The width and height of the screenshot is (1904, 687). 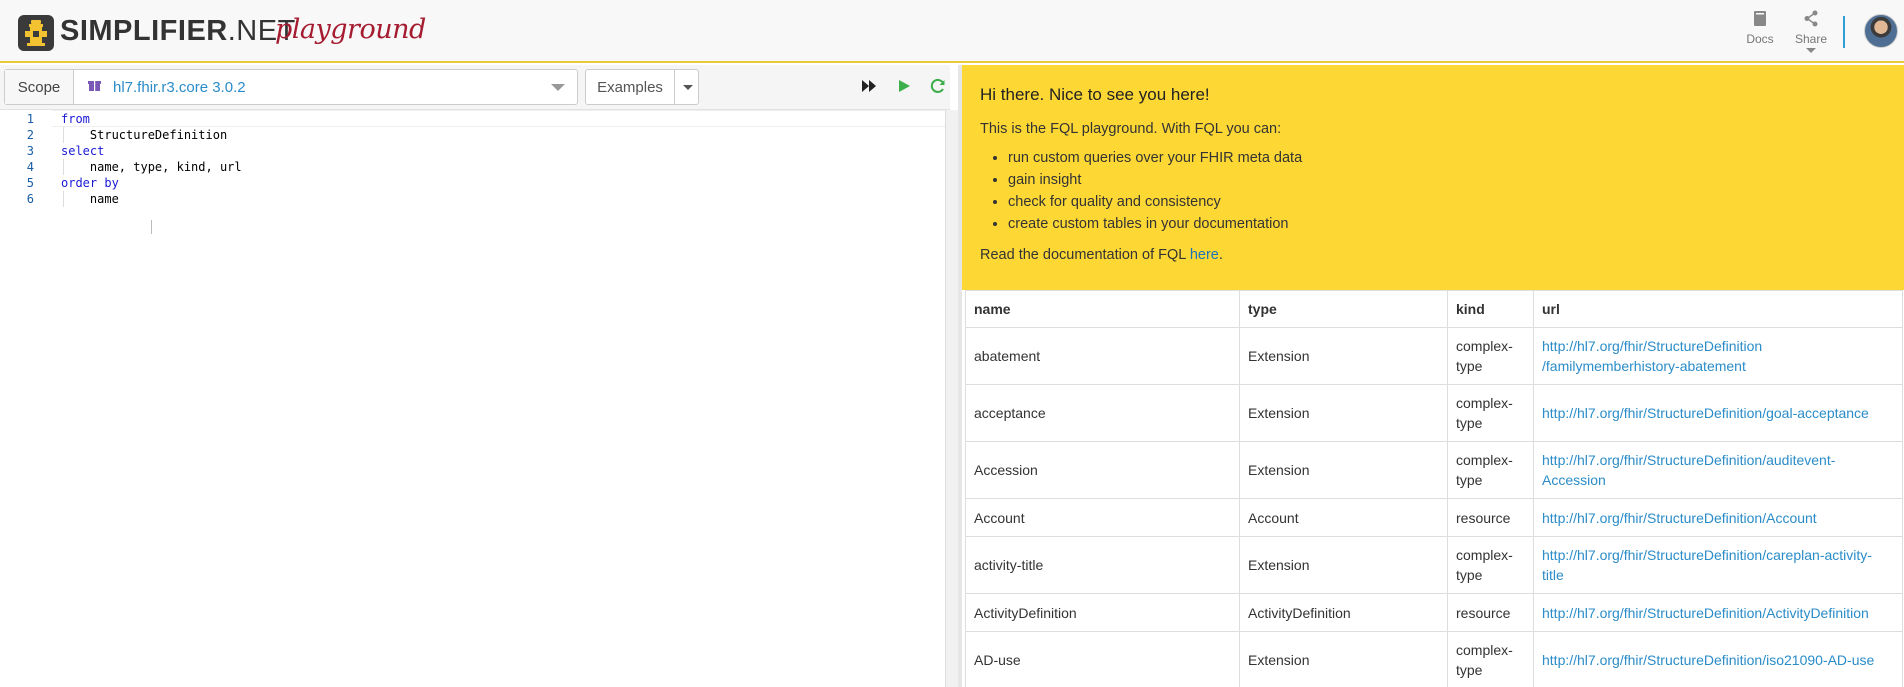 I want to click on header-divider, so click(x=1844, y=32).